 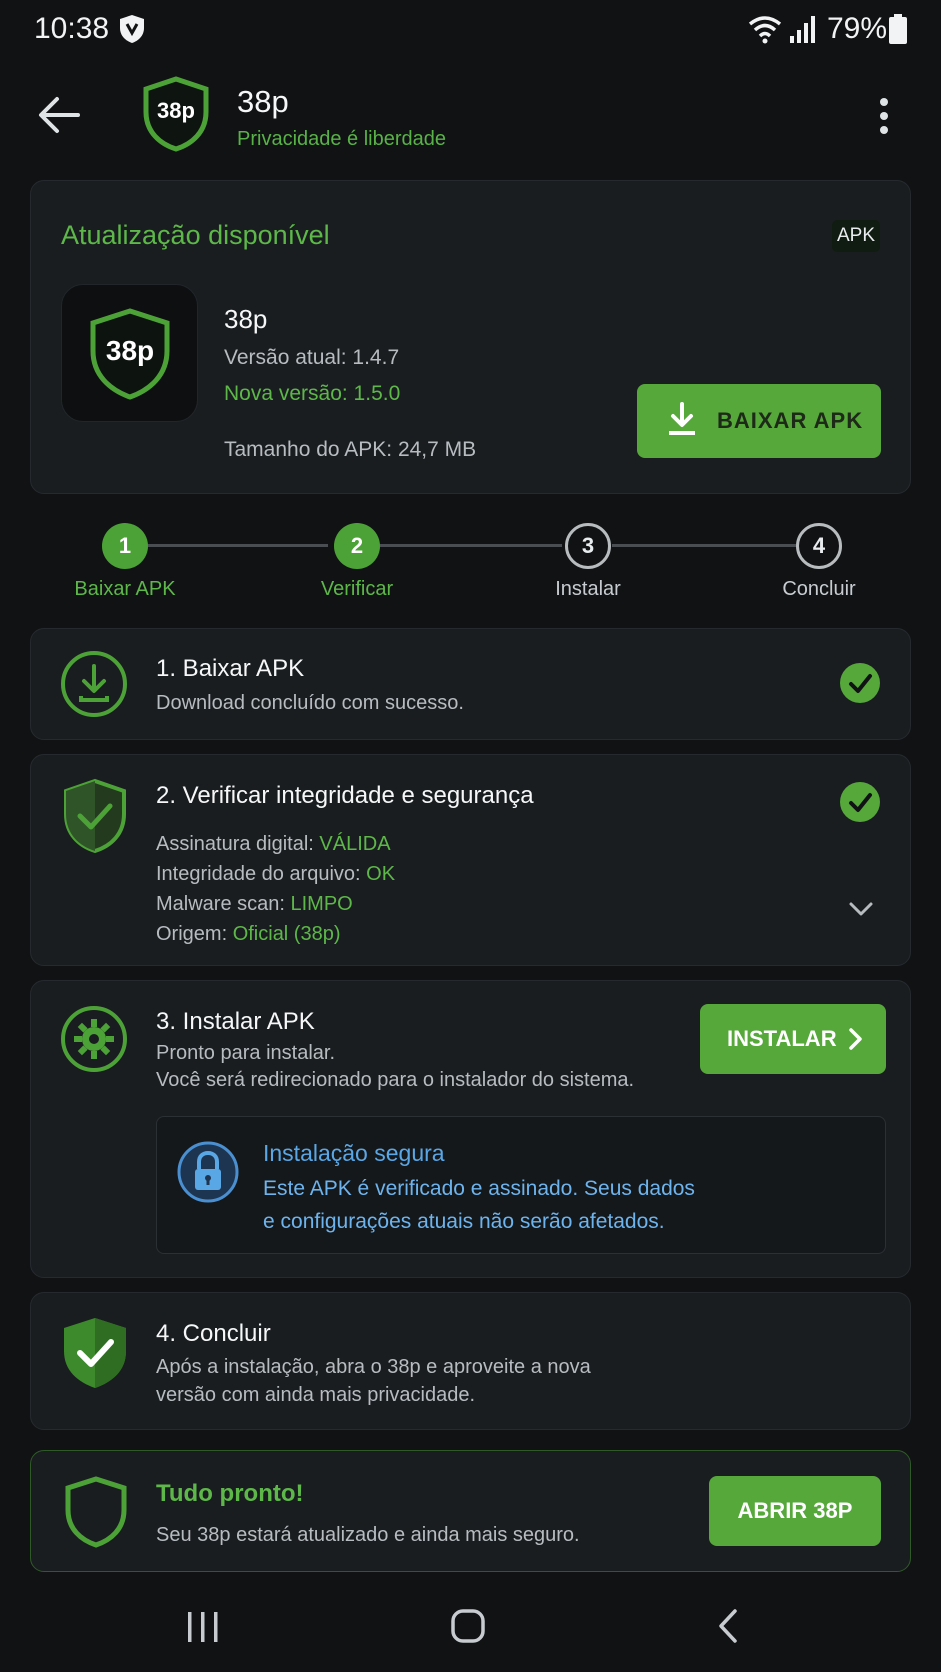 I want to click on step-finish-line2: versão com ainda mais privacidade., so click(x=316, y=1395).